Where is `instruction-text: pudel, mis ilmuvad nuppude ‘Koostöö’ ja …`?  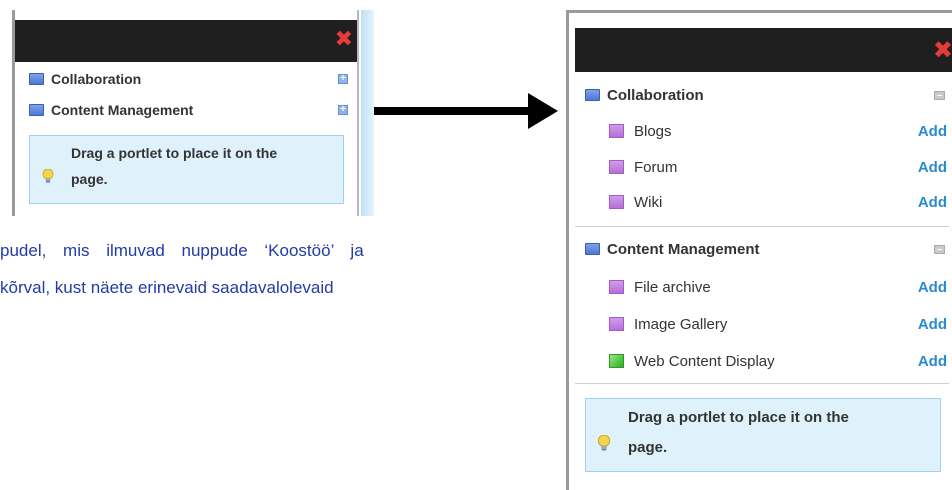 instruction-text: pudel, mis ilmuvad nuppude ‘Koostöö’ ja … is located at coordinates (190, 269).